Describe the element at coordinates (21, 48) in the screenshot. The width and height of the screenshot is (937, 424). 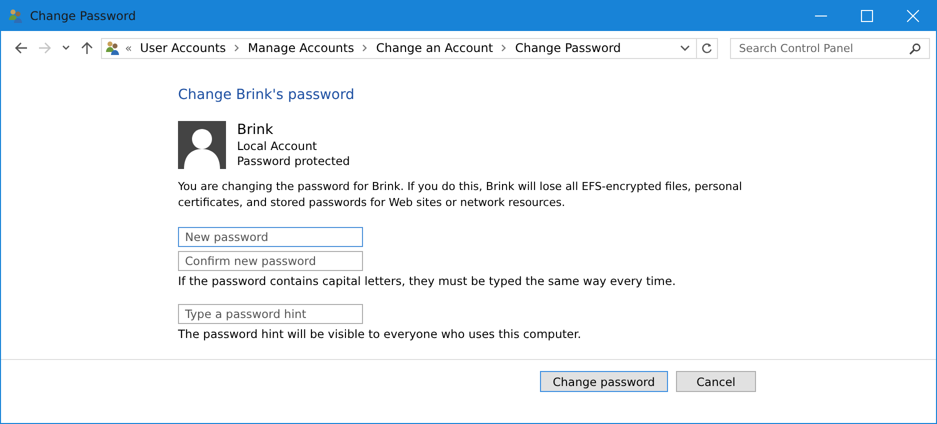
I see `left-arrow-icon` at that location.